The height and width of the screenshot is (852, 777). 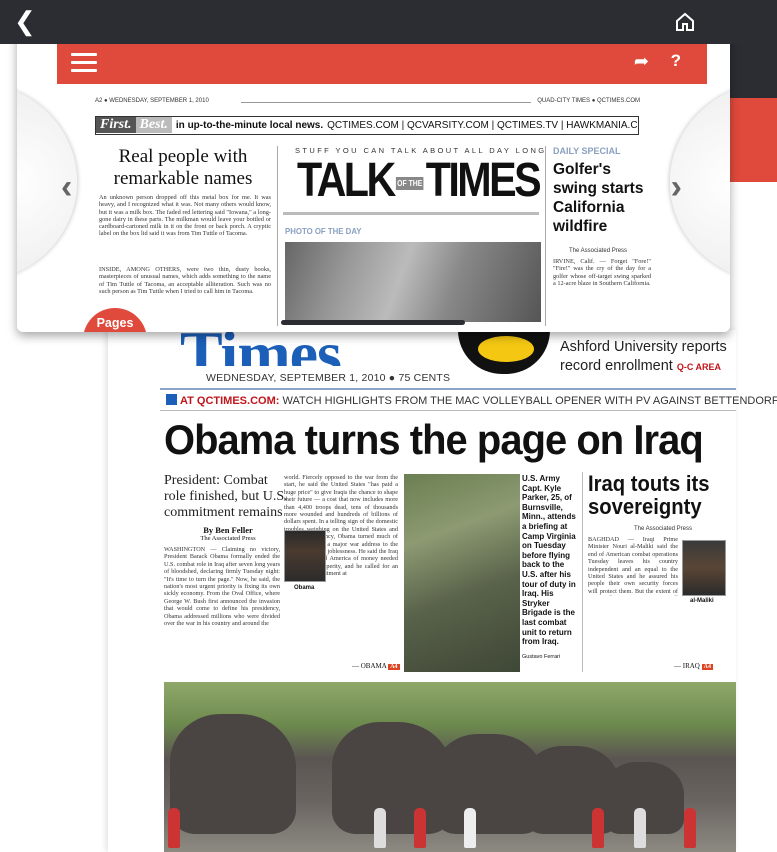 What do you see at coordinates (448, 389) in the screenshot?
I see `masthead-rule` at bounding box center [448, 389].